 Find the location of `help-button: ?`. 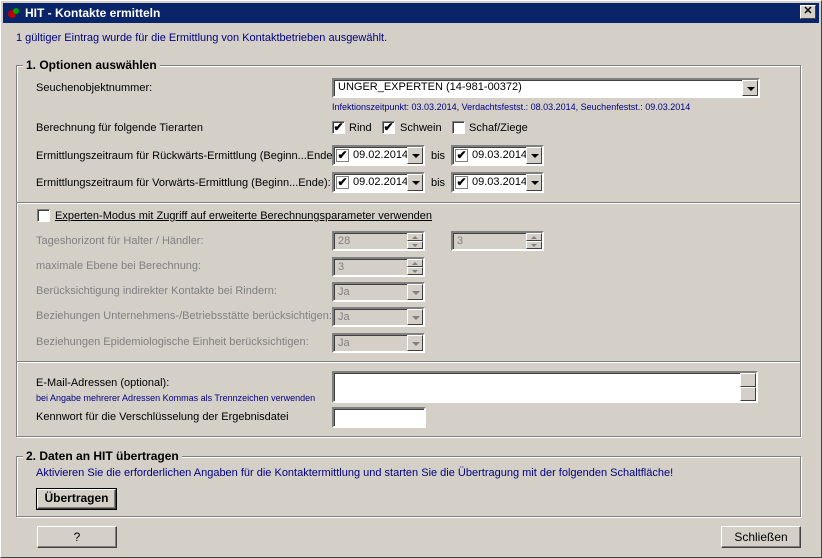

help-button: ? is located at coordinates (77, 537).